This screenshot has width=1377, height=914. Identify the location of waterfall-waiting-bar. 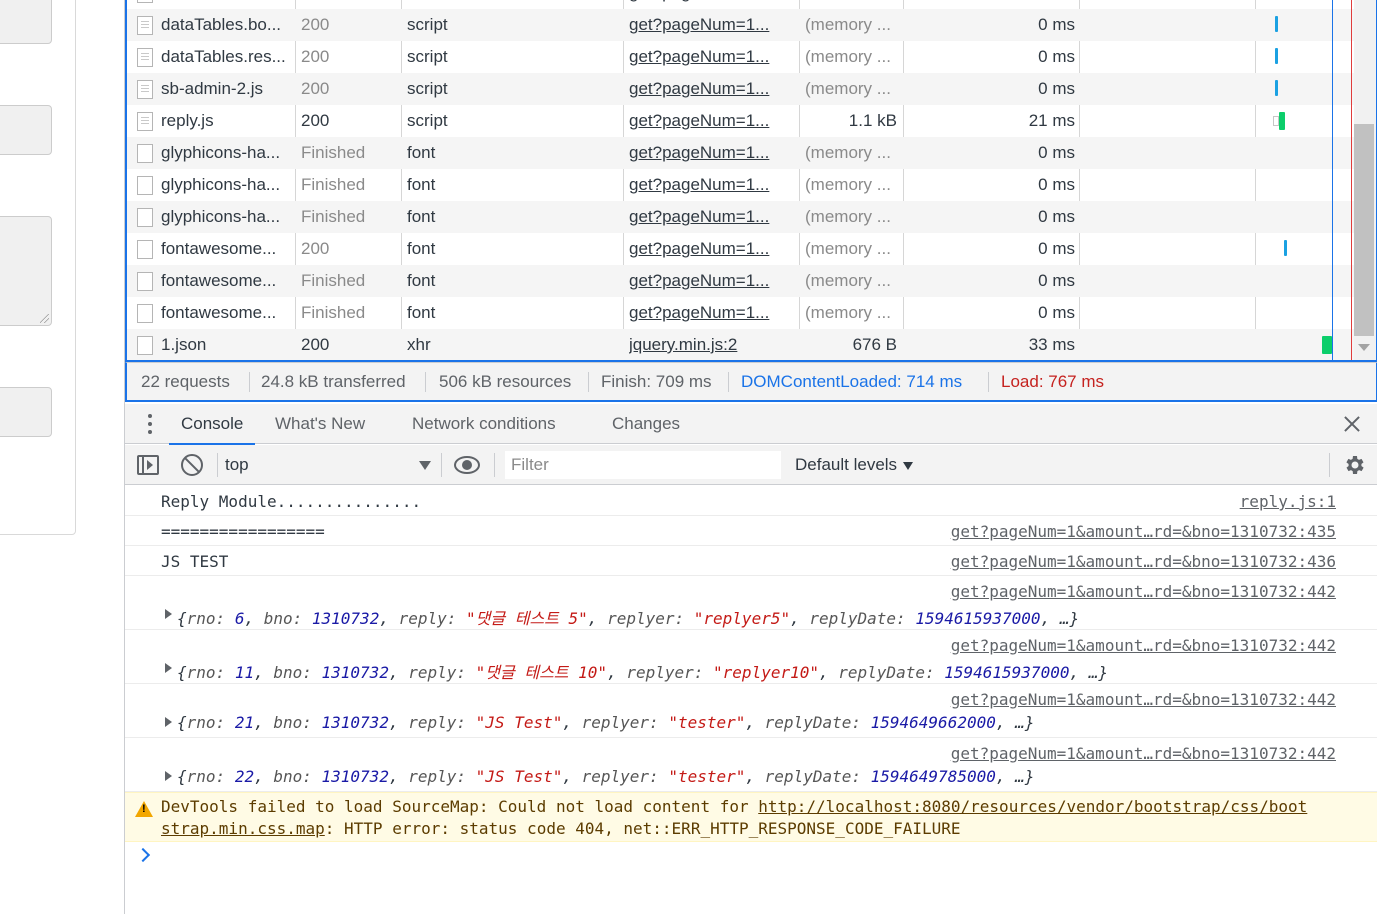
(1276, 121).